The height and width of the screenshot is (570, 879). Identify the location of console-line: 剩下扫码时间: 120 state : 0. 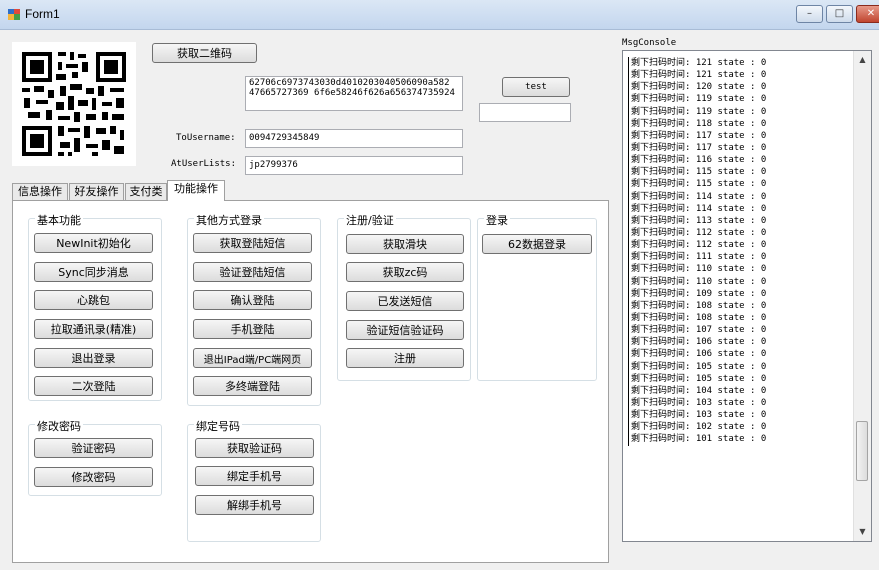
(739, 87).